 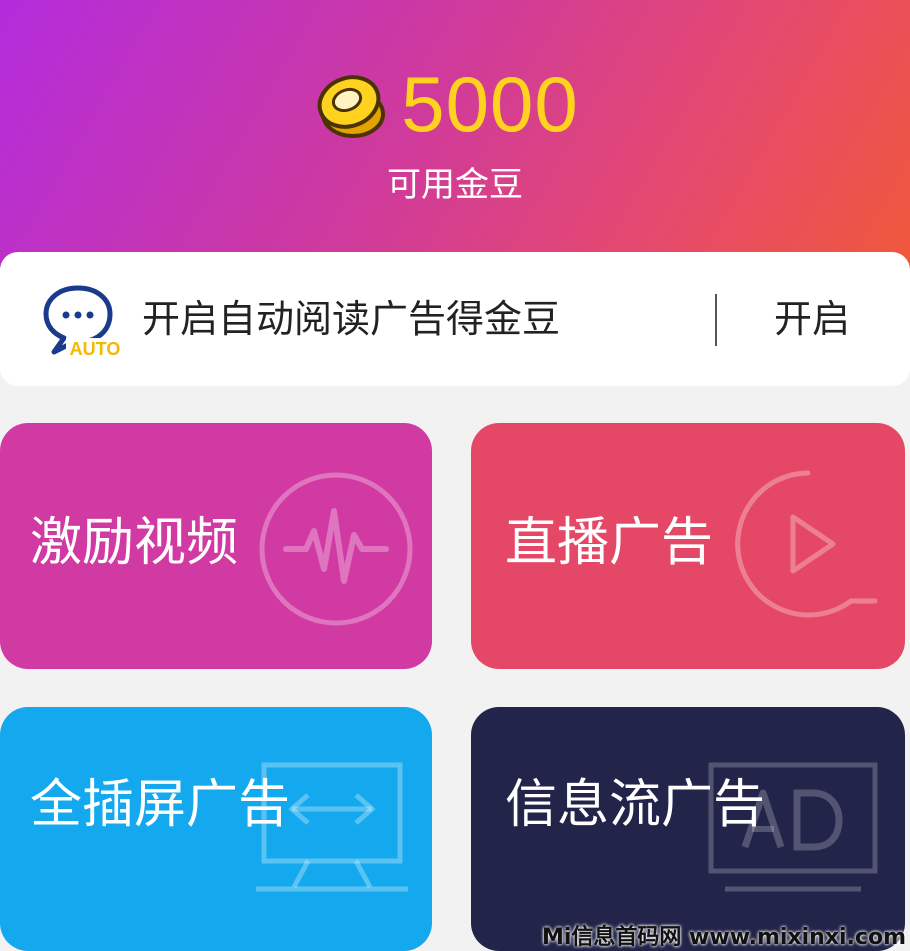 What do you see at coordinates (490, 104) in the screenshot?
I see `balance-value: 5000` at bounding box center [490, 104].